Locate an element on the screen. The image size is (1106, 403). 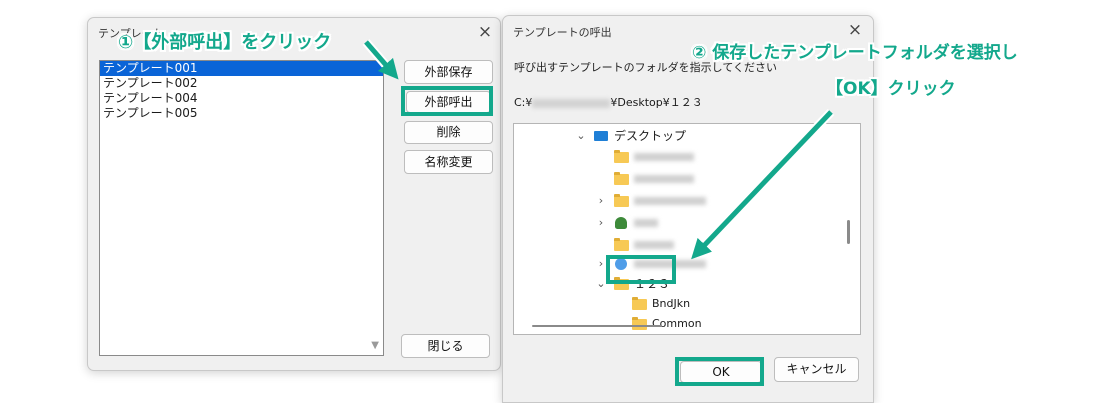
horizontal-scrollbar is located at coordinates (597, 326).